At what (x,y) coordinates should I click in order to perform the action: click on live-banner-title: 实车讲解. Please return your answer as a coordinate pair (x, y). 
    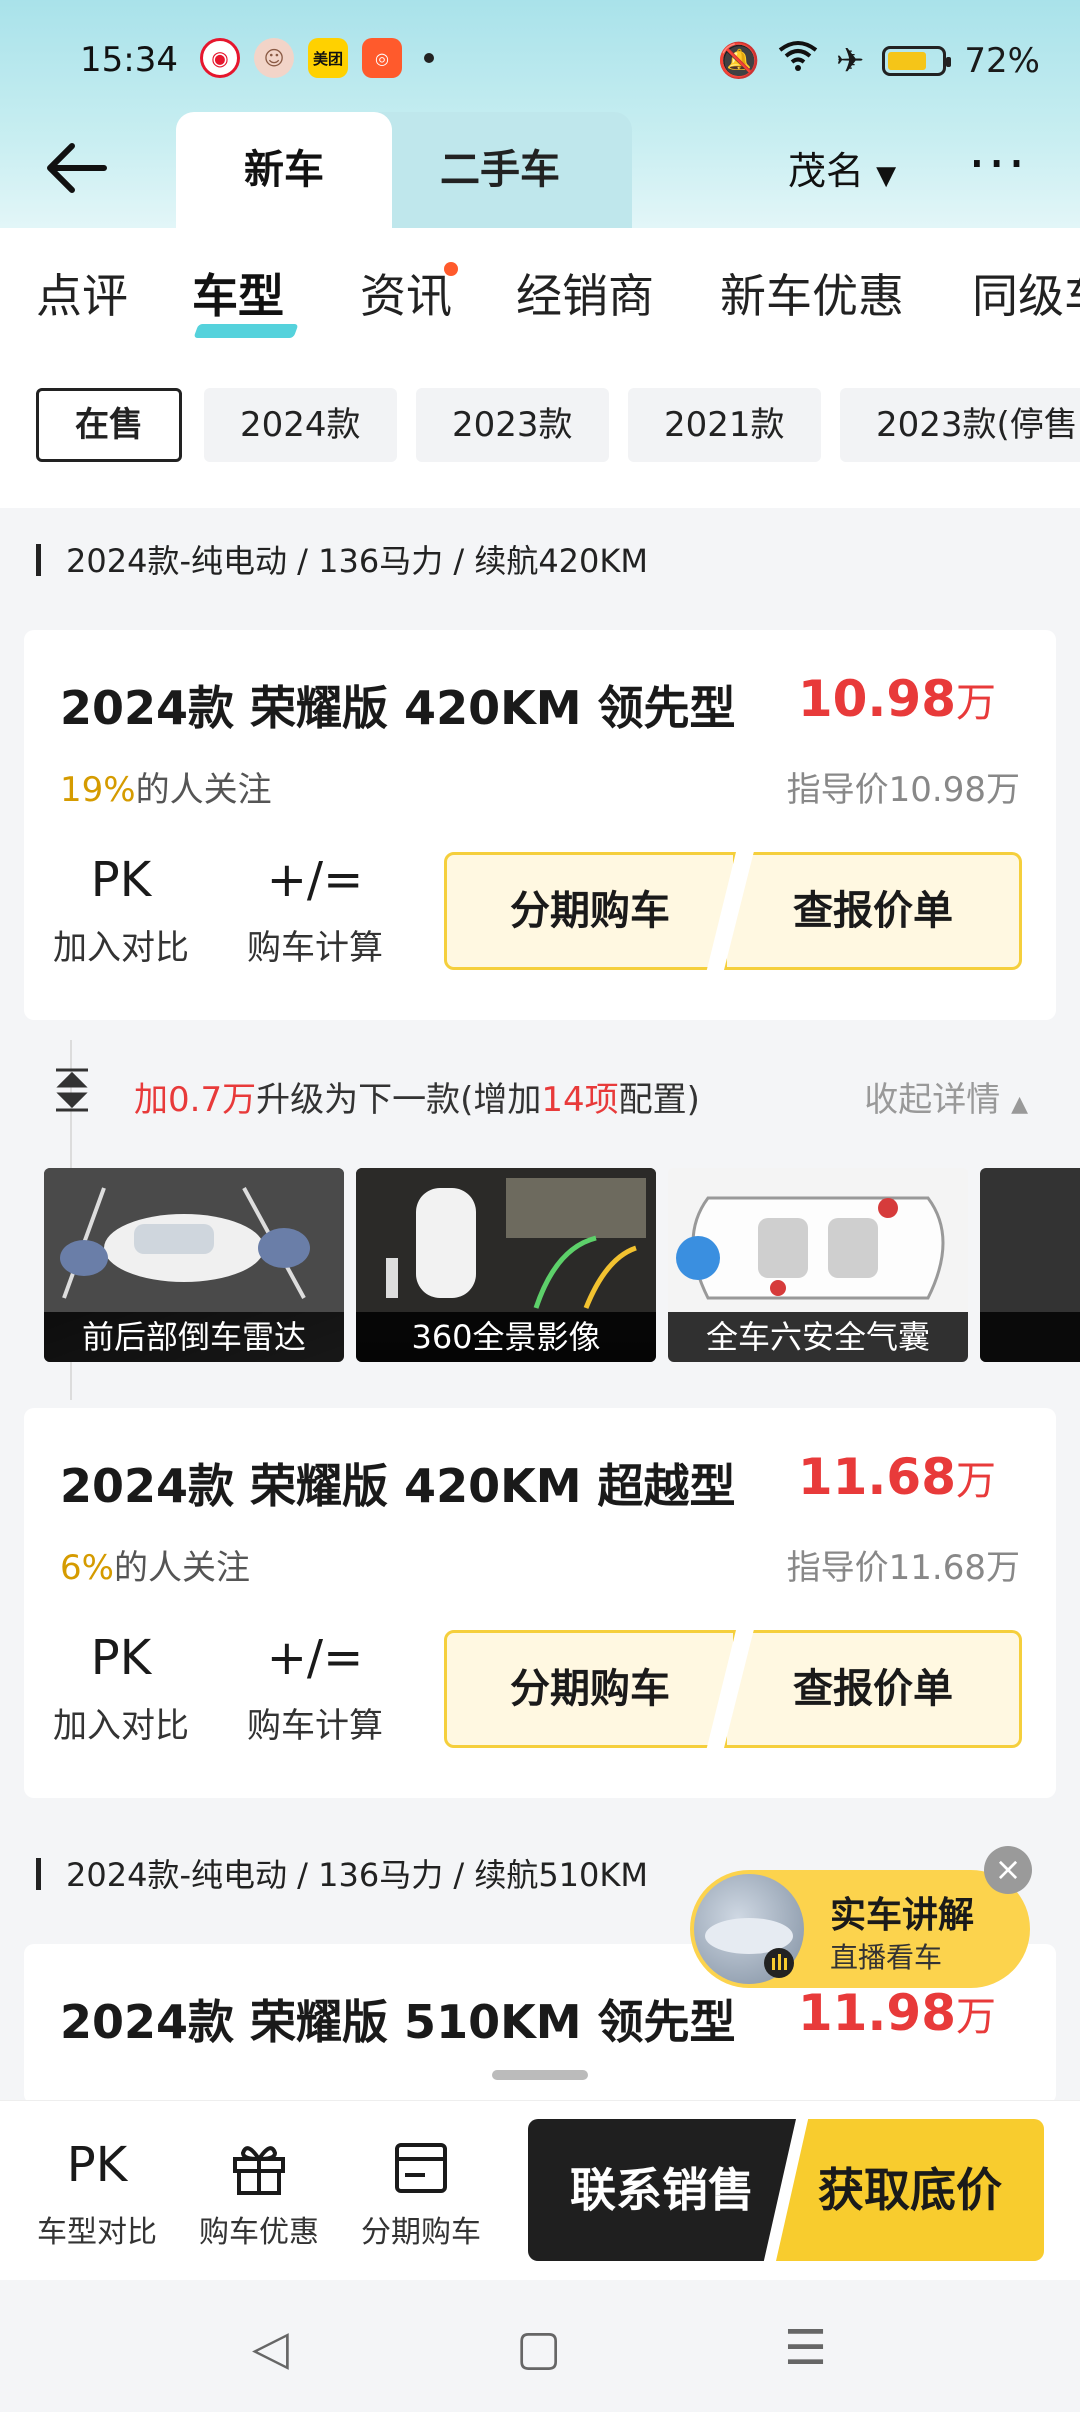
    Looking at the image, I should click on (902, 1915).